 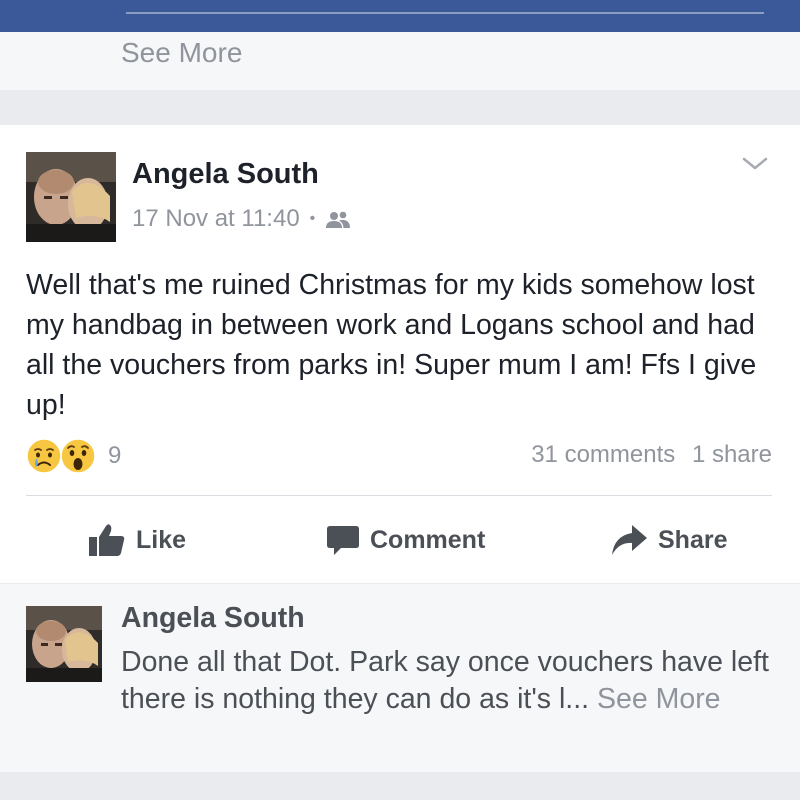 What do you see at coordinates (213, 618) in the screenshot?
I see `commenter-name: Angela South` at bounding box center [213, 618].